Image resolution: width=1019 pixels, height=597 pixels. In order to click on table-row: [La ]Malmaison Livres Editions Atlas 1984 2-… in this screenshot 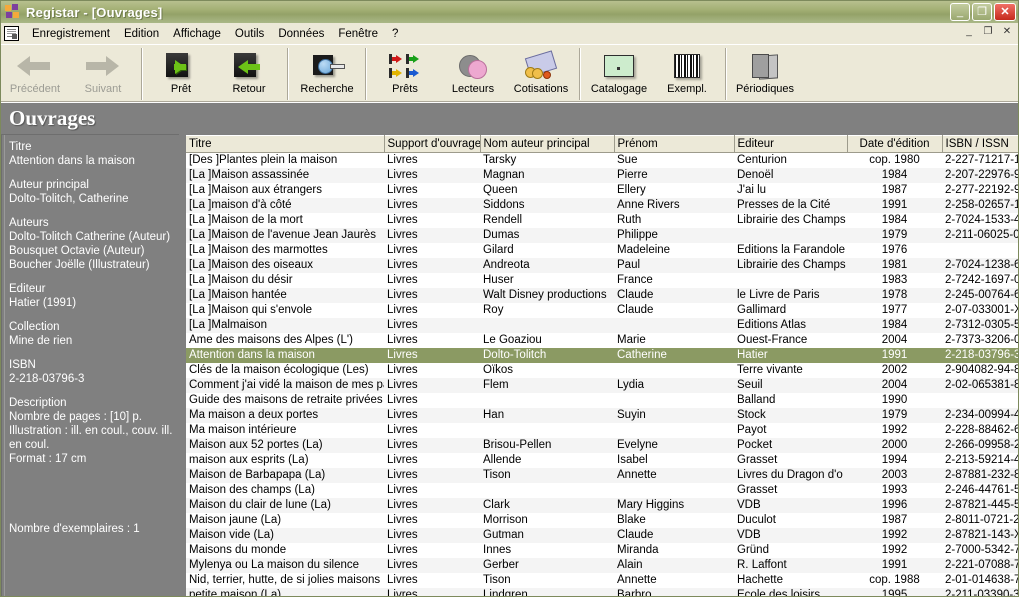, I will do `click(602, 325)`.